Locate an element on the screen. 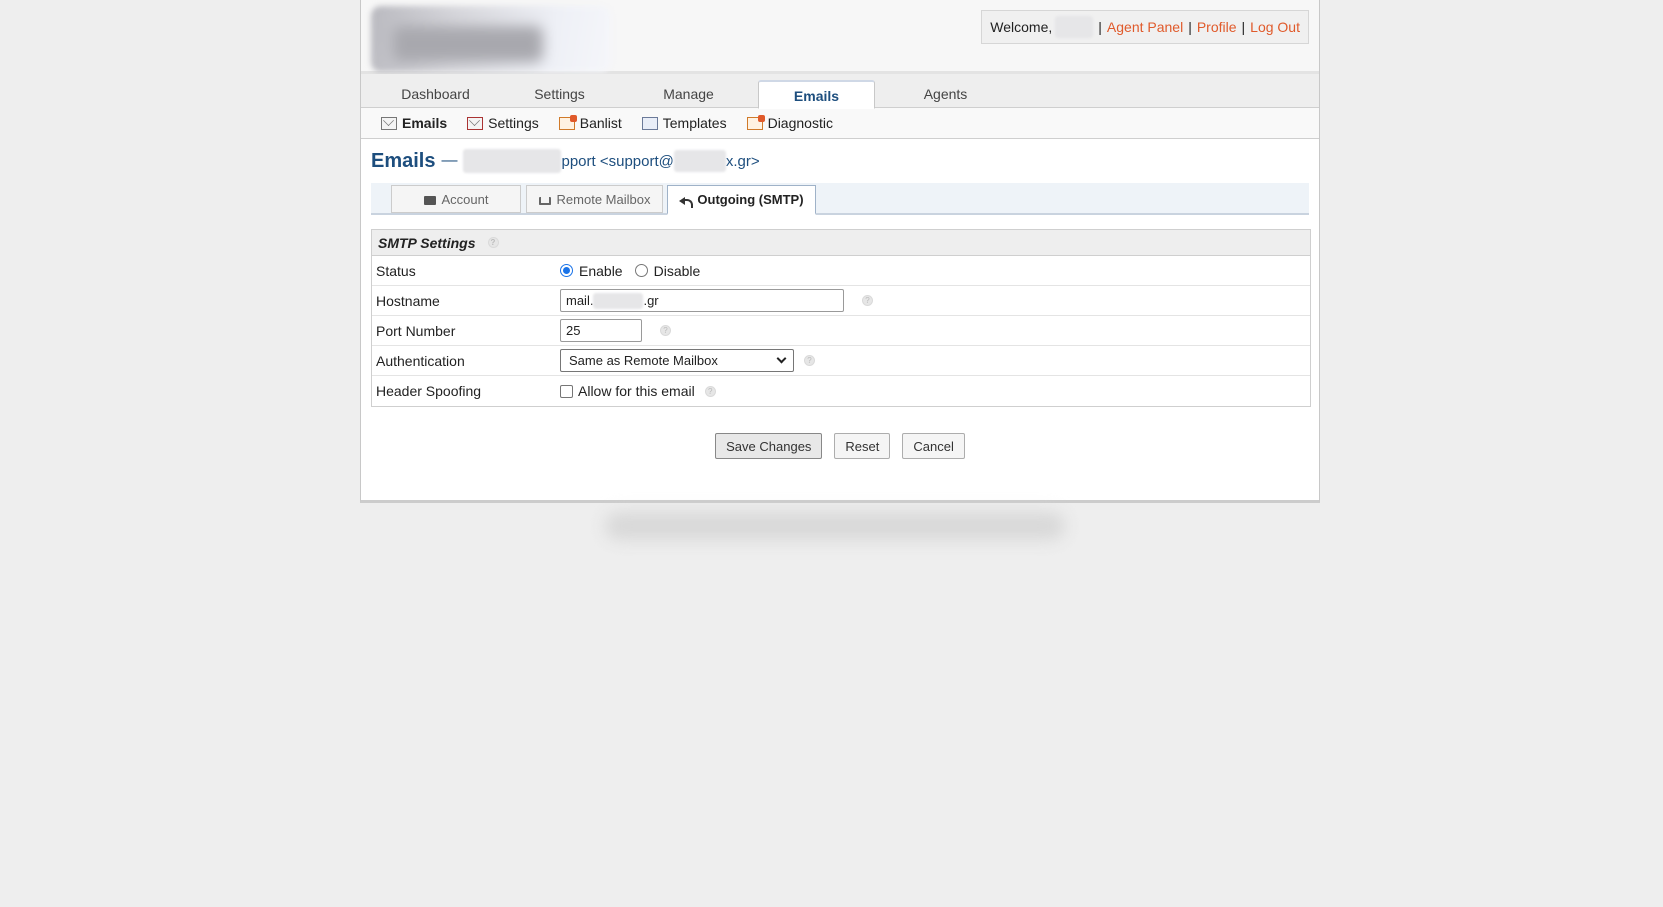 This screenshot has height=907, width=1663. subnav-settings-label: Settings is located at coordinates (513, 123).